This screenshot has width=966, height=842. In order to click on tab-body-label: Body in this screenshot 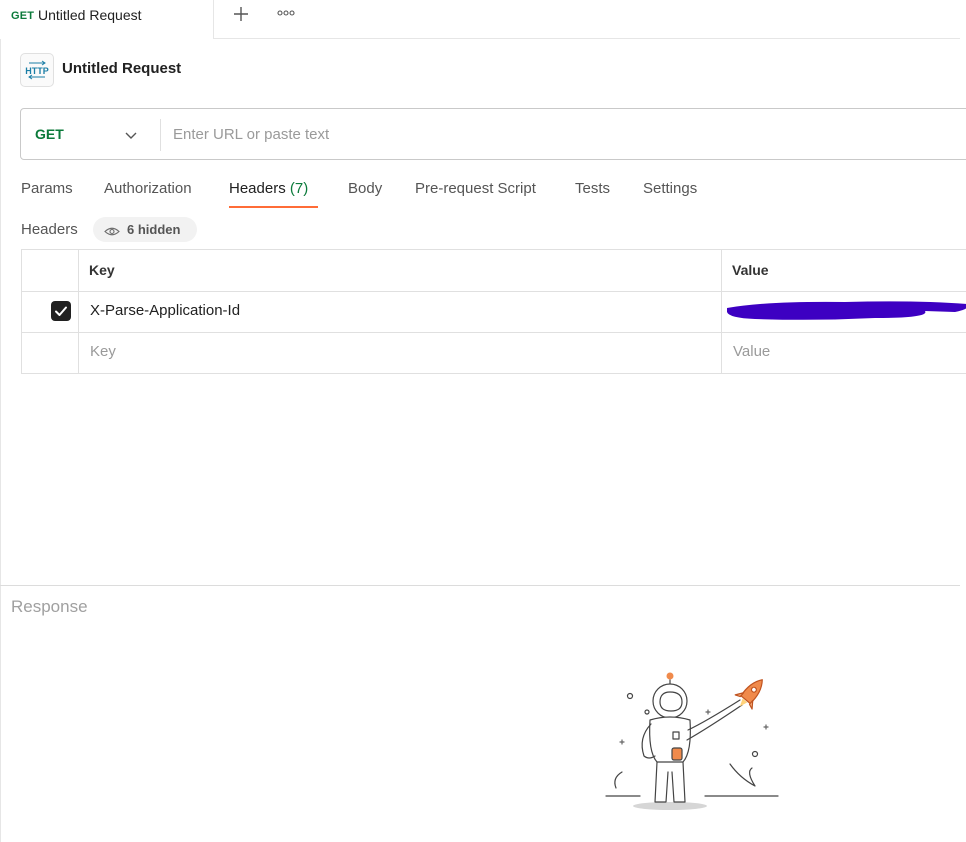, I will do `click(365, 188)`.